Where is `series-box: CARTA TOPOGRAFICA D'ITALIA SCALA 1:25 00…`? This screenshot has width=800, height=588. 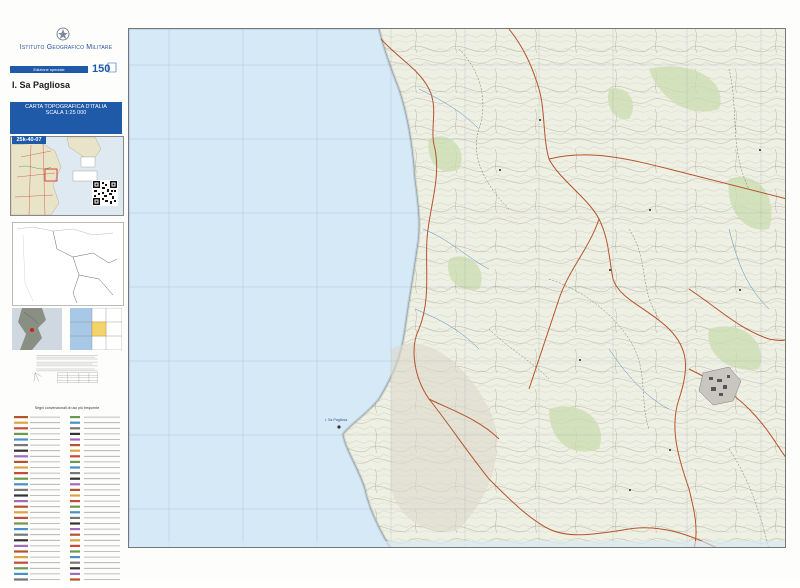
series-box: CARTA TOPOGRAFICA D'ITALIA SCALA 1:25 00… is located at coordinates (66, 118).